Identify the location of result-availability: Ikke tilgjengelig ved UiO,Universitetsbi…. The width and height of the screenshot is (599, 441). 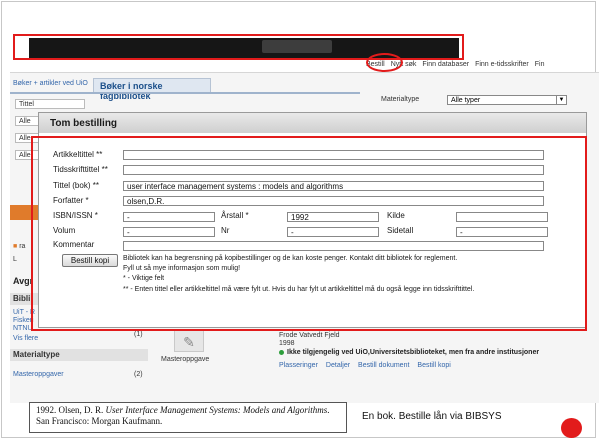
(409, 352).